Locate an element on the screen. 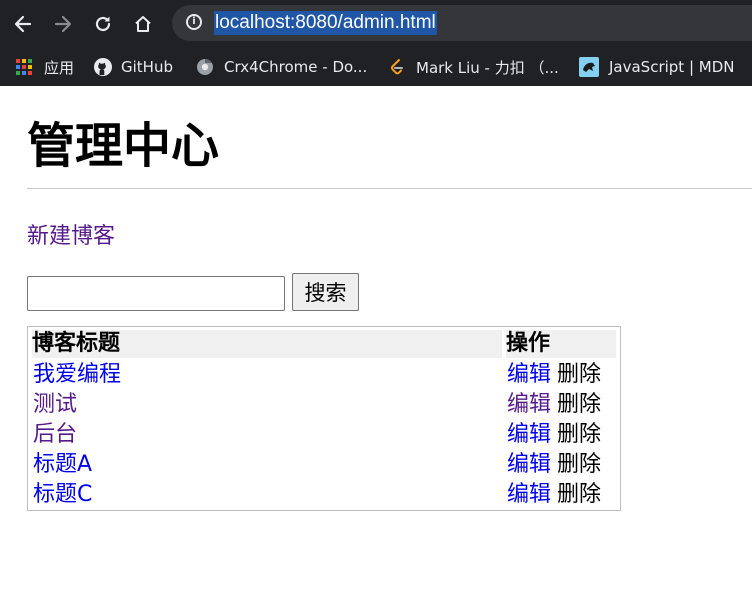 The image size is (752, 610). new-blog-link: 新建博客 is located at coordinates (71, 237).